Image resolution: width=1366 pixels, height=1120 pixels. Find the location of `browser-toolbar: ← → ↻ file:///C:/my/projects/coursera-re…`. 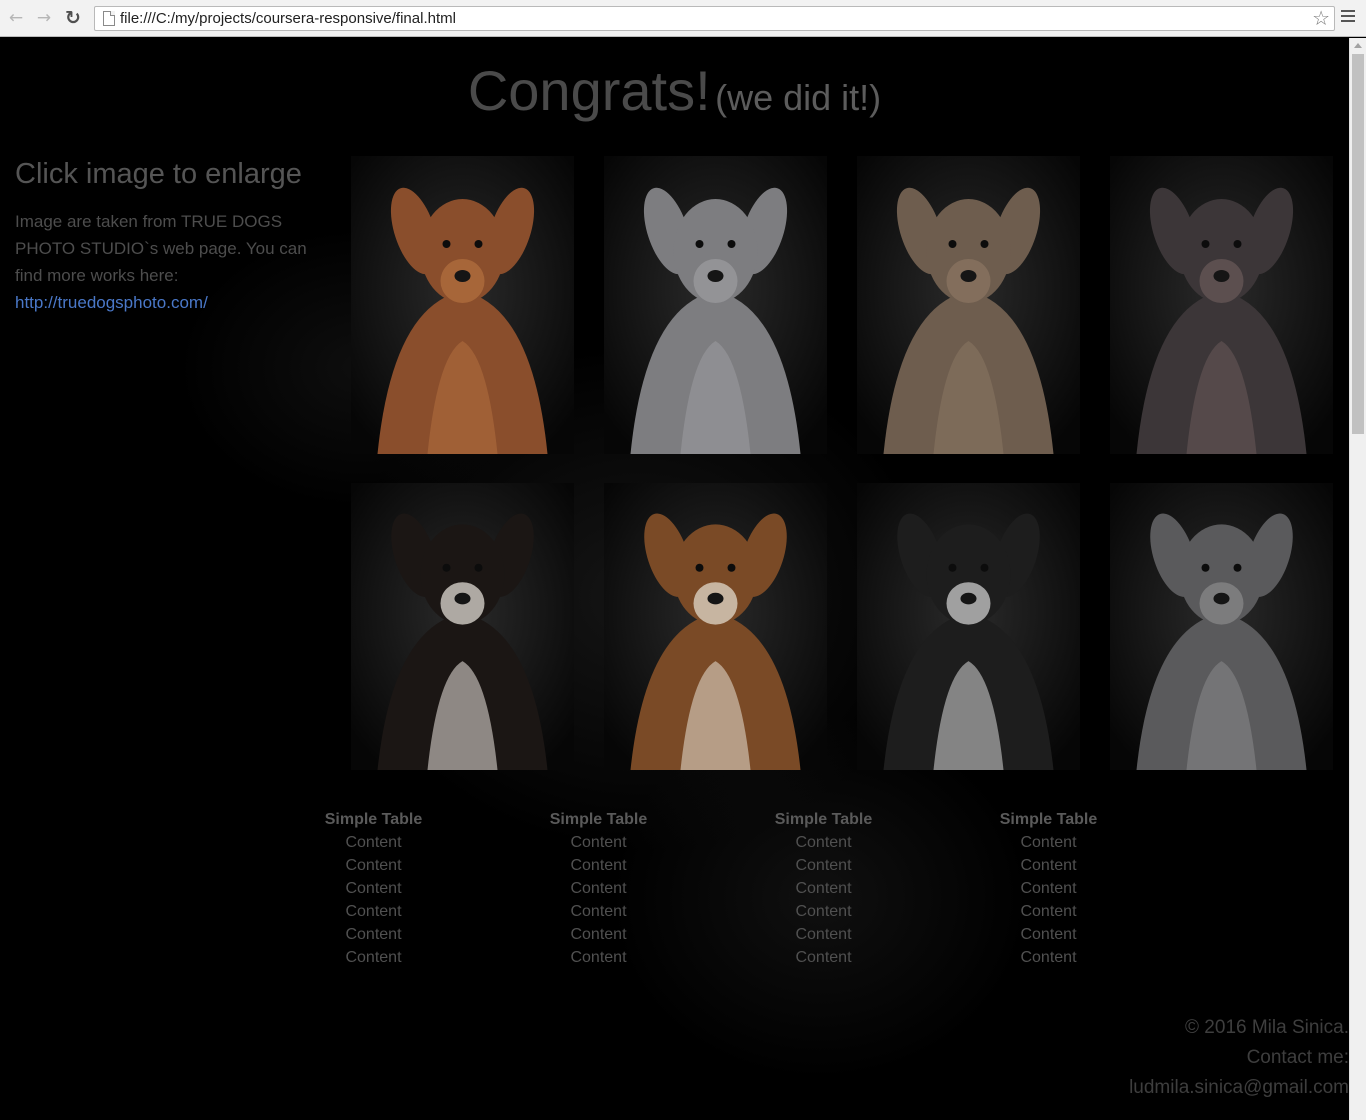

browser-toolbar: ← → ↻ file:///C:/my/projects/coursera-re… is located at coordinates (683, 18).